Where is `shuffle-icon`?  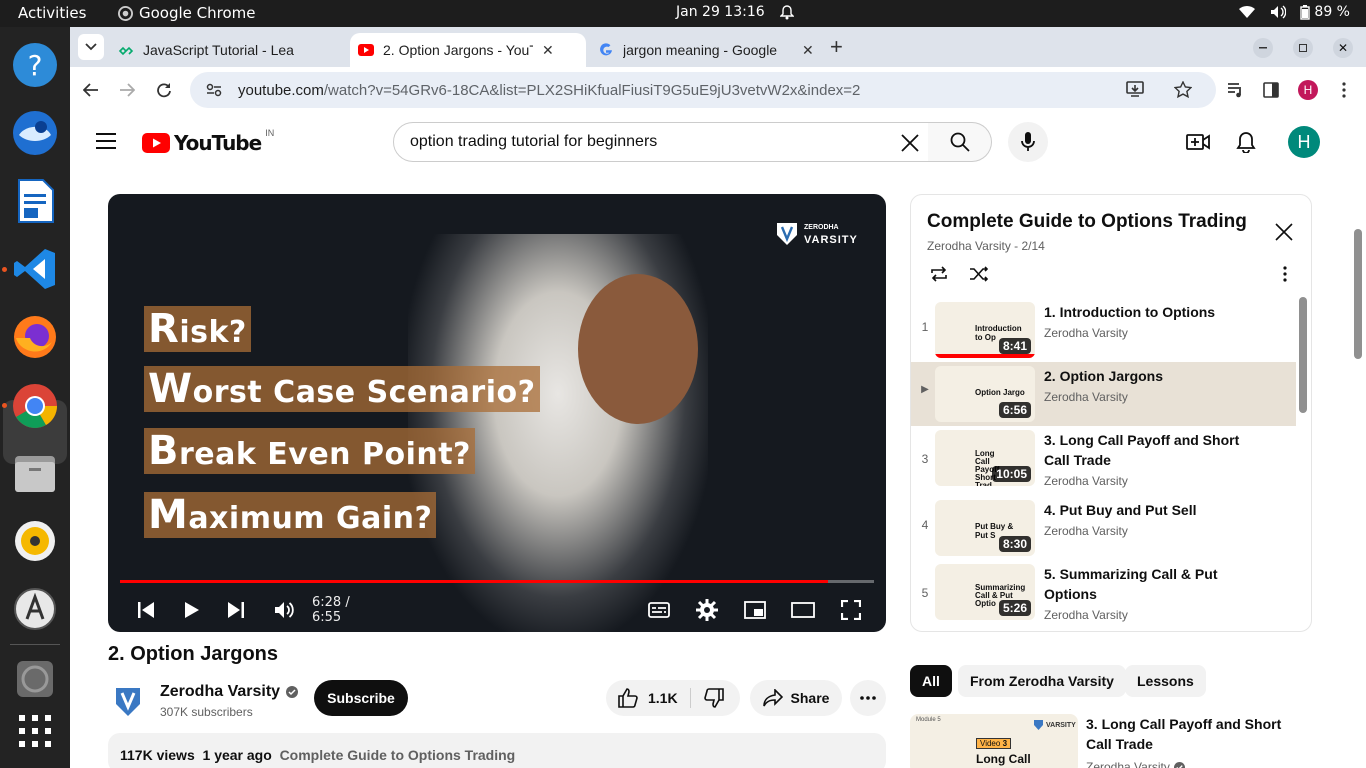
shuffle-icon is located at coordinates (979, 274).